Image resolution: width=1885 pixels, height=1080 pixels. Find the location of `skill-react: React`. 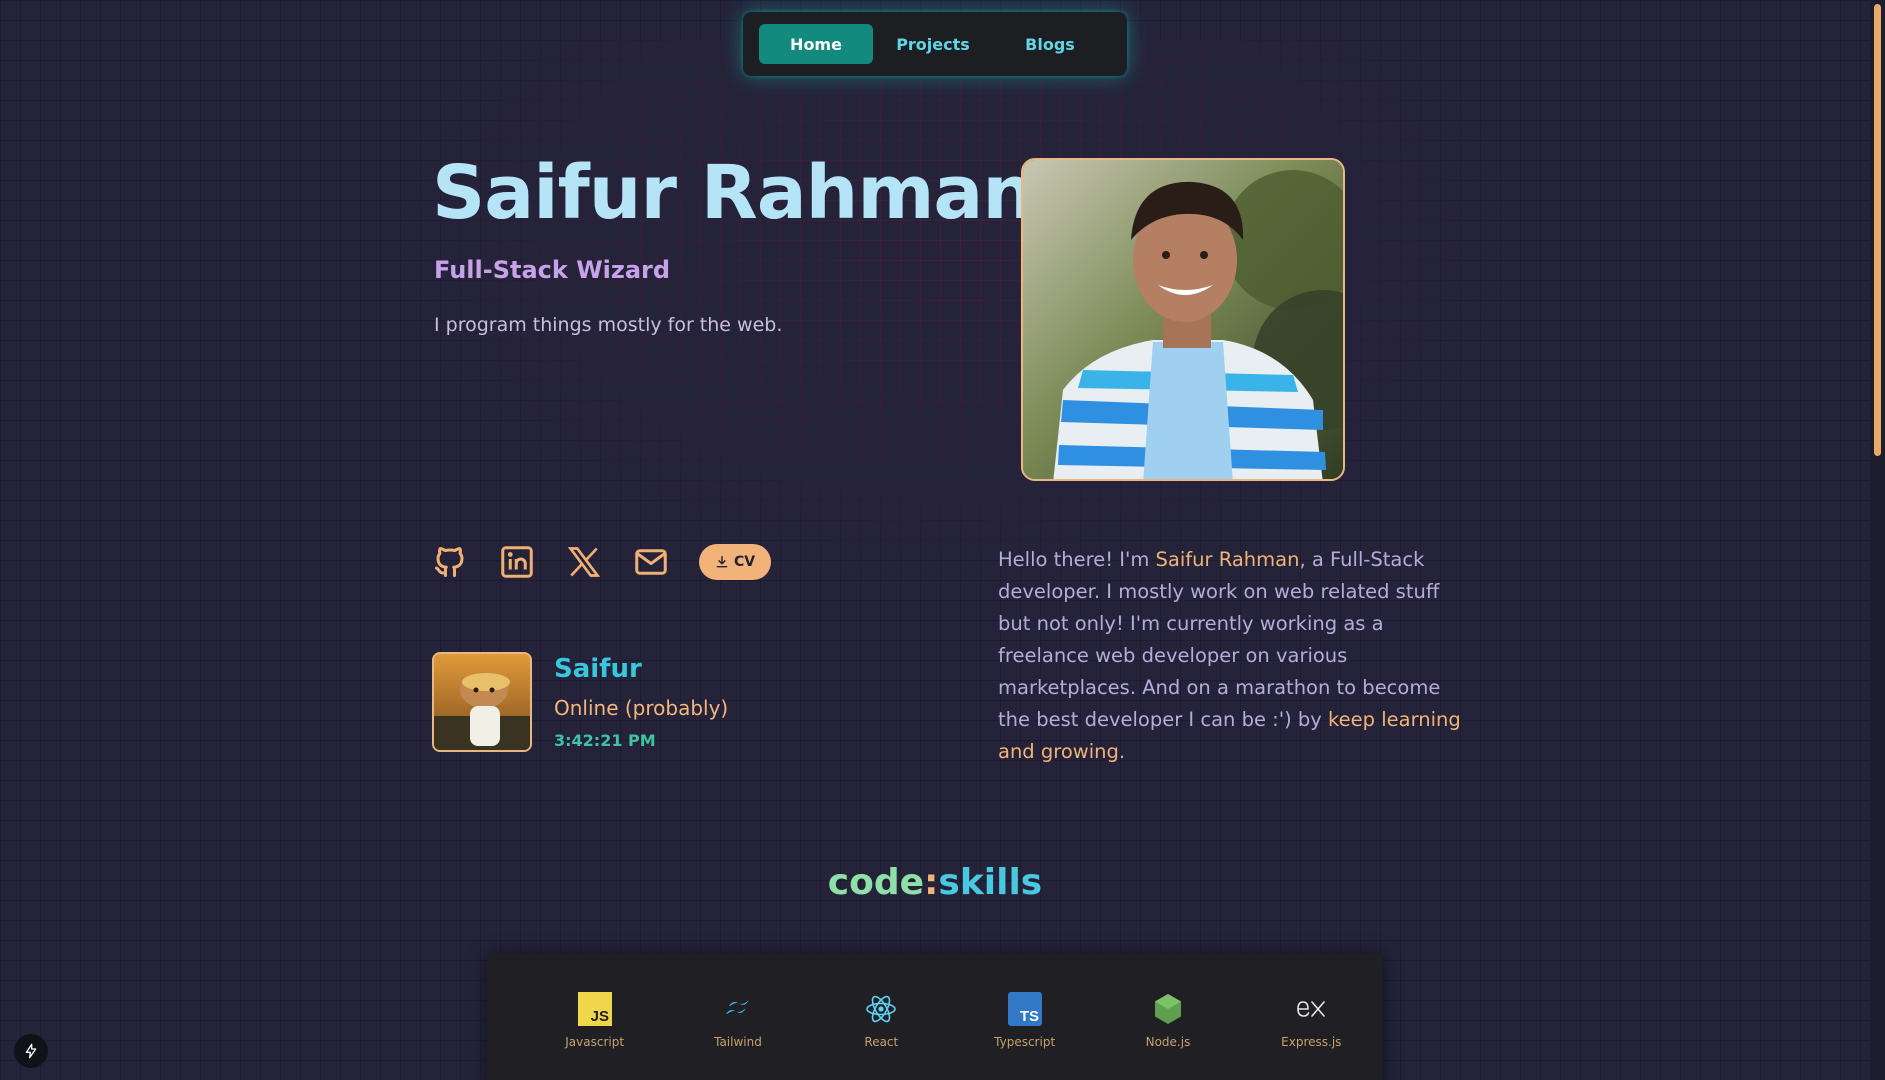

skill-react: React is located at coordinates (881, 1036).